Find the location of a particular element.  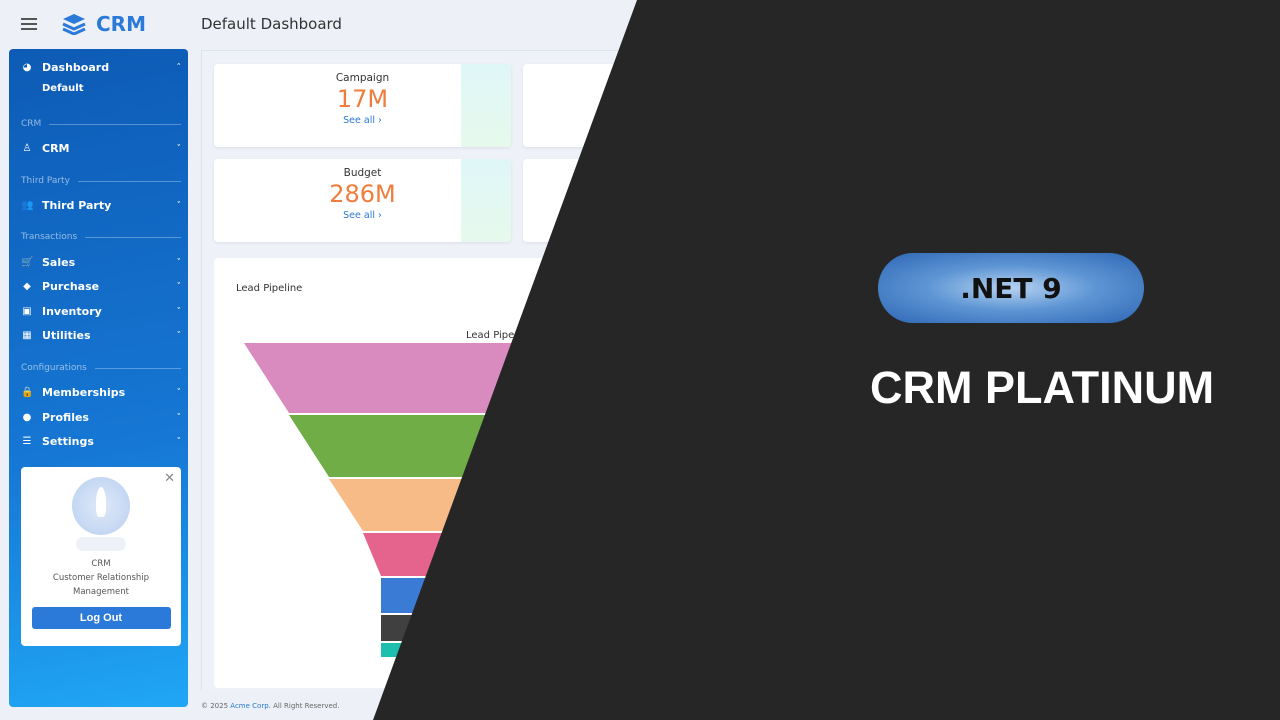

calendar-icon: ▦ is located at coordinates (27, 335).